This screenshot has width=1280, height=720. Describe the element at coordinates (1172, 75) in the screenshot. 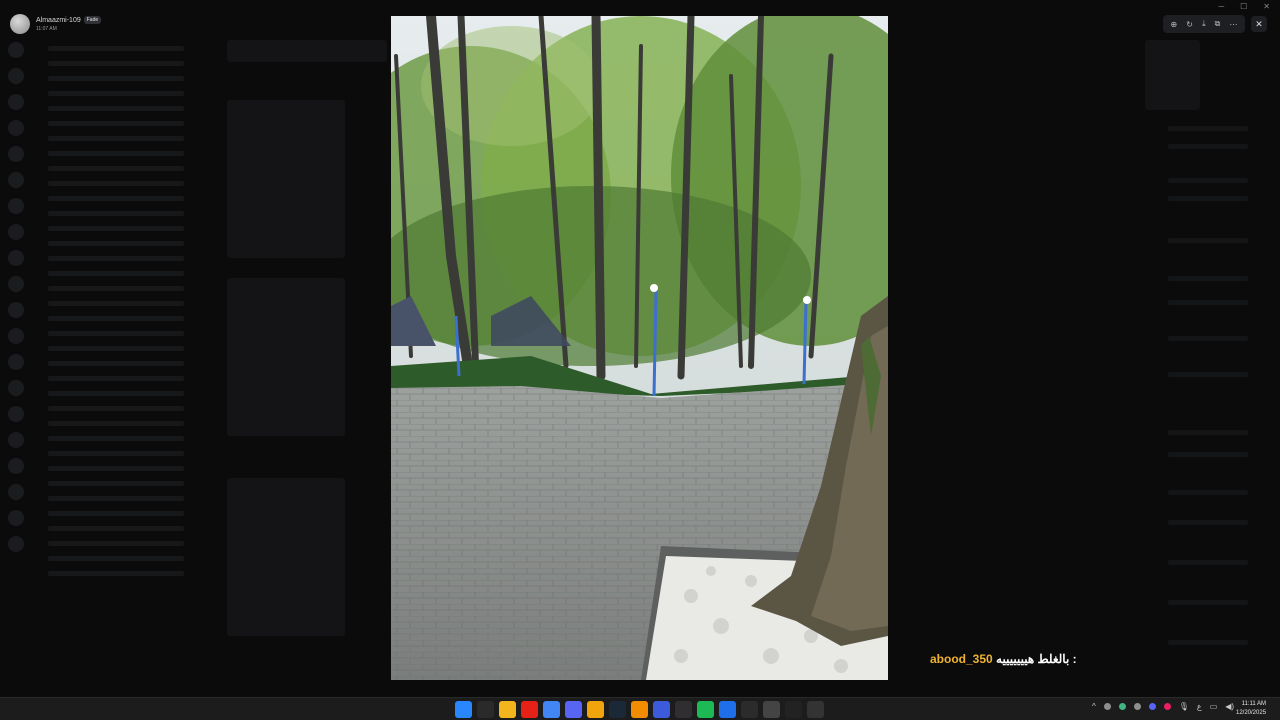

I see `member-panel-card` at that location.